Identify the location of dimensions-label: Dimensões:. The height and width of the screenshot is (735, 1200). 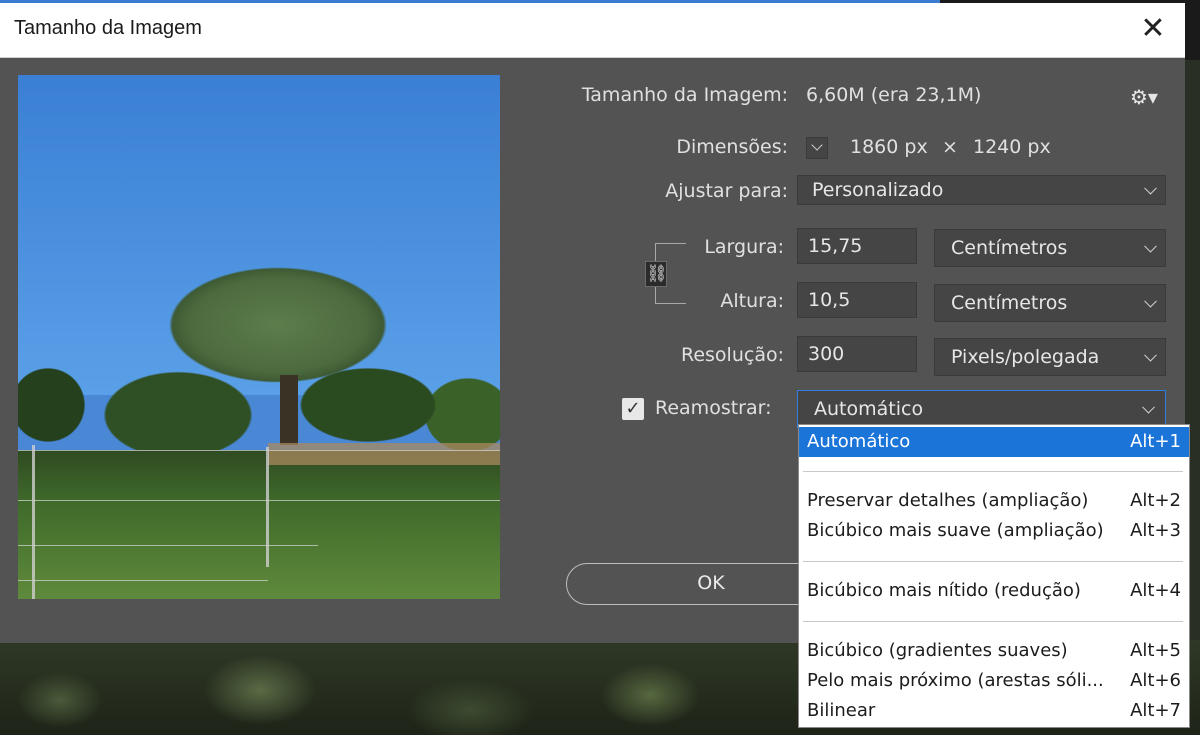
(732, 147).